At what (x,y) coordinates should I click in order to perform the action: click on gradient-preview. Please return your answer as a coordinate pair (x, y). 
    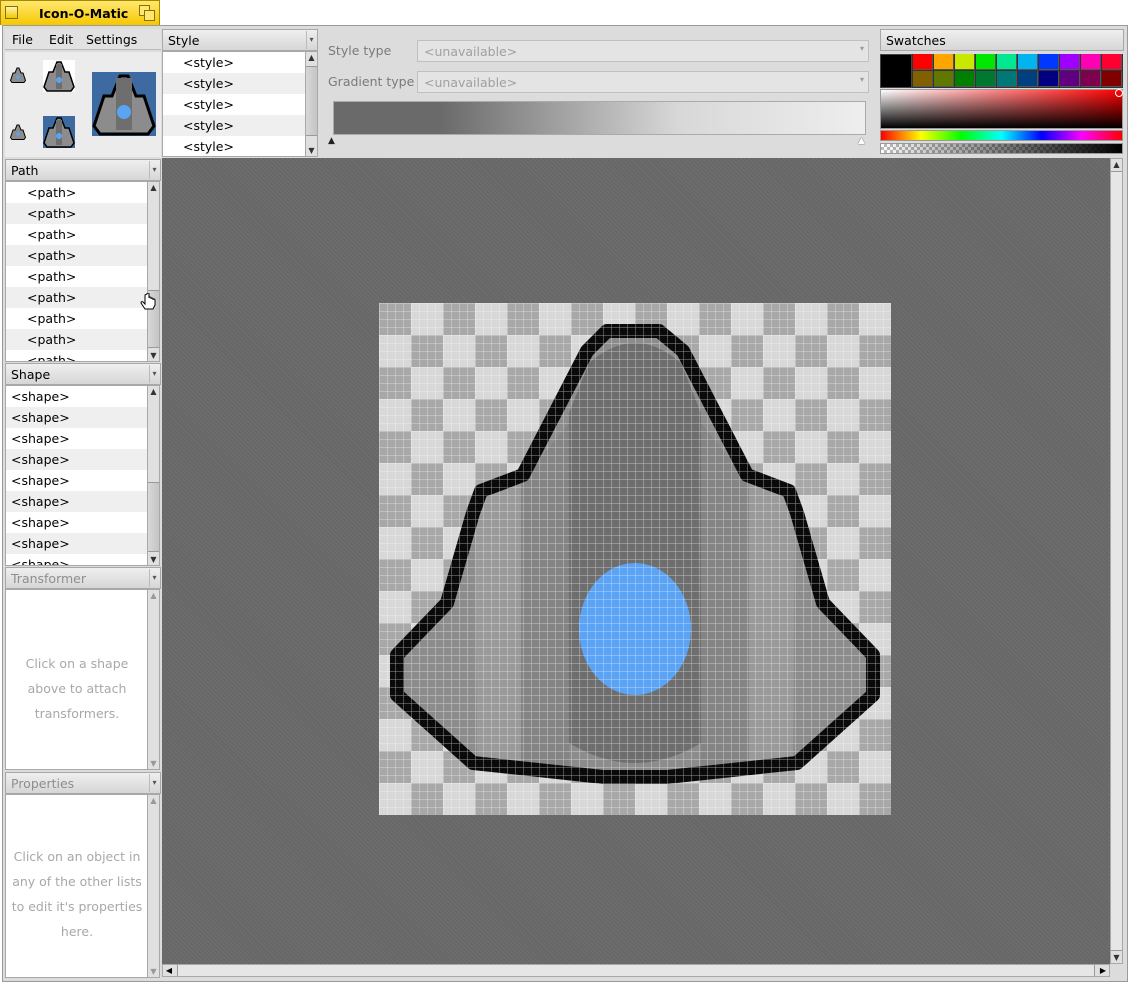
    Looking at the image, I should click on (599, 118).